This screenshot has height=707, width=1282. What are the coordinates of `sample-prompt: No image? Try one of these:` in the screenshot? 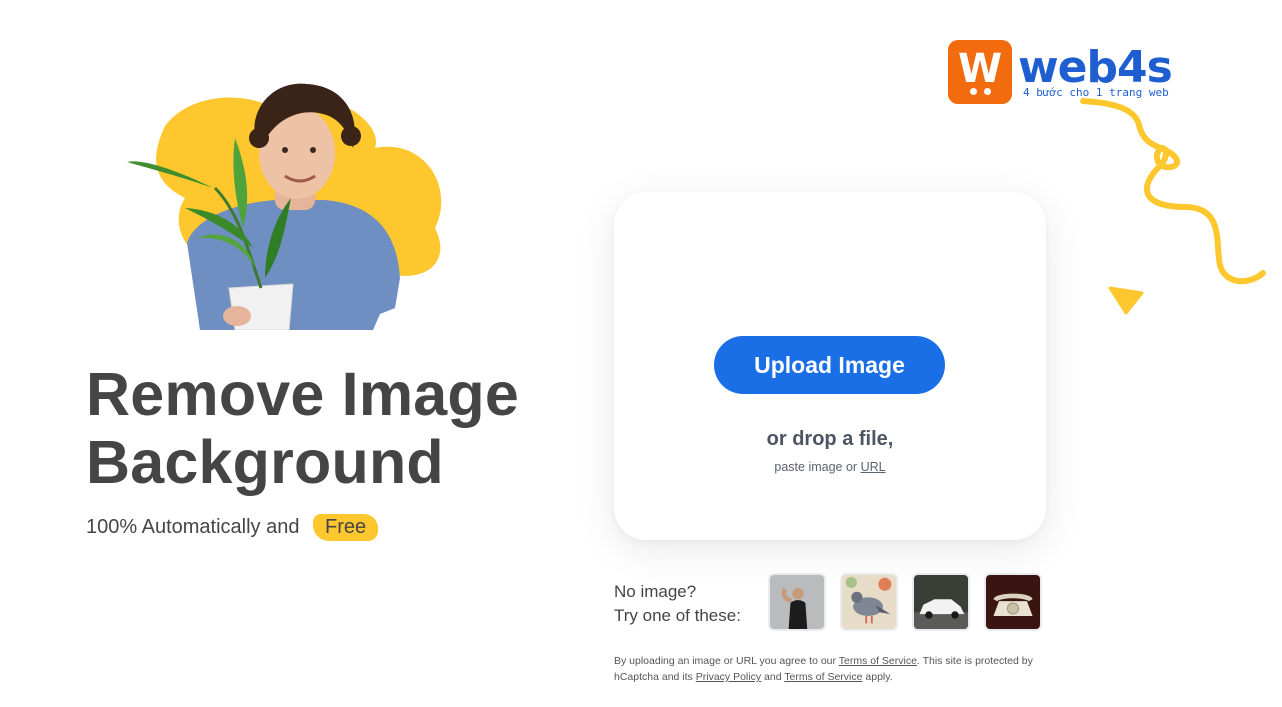 It's located at (677, 604).